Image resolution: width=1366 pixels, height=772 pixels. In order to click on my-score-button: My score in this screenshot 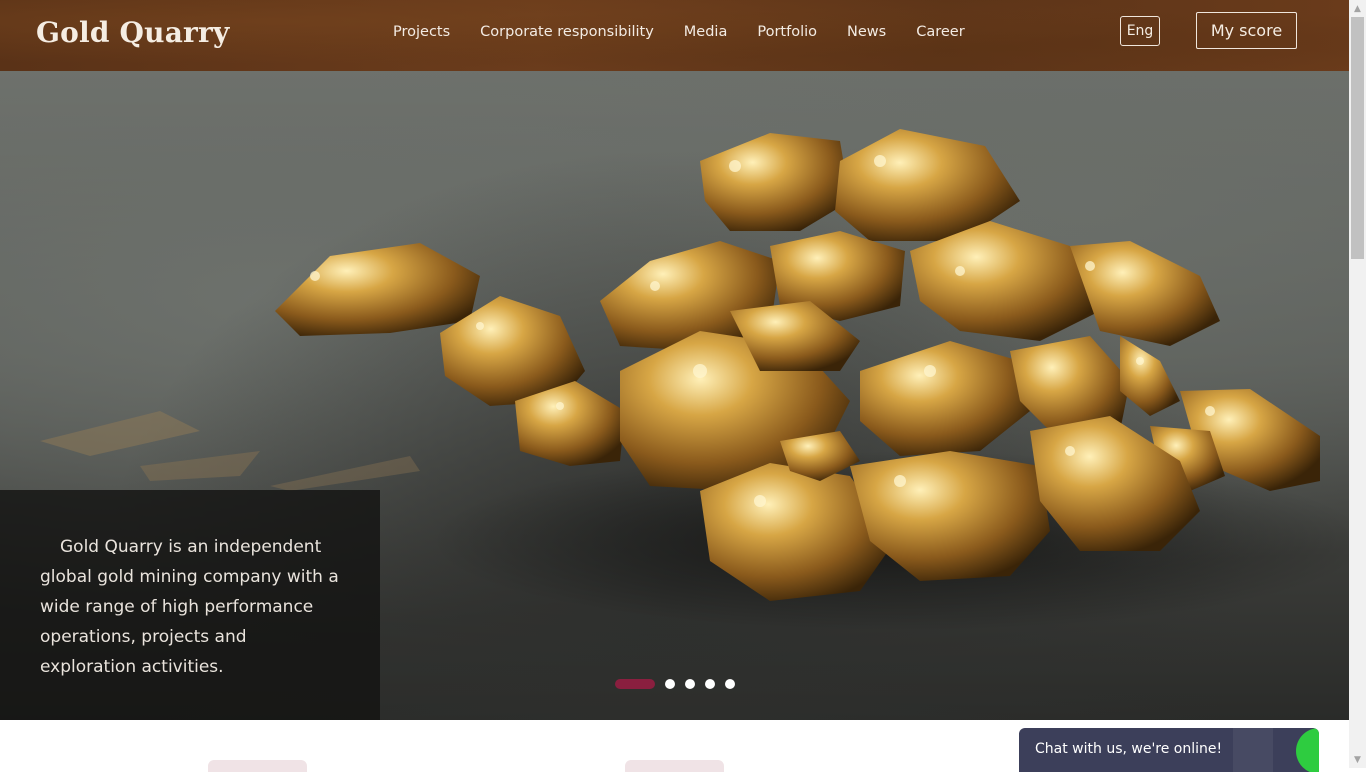, I will do `click(1246, 30)`.